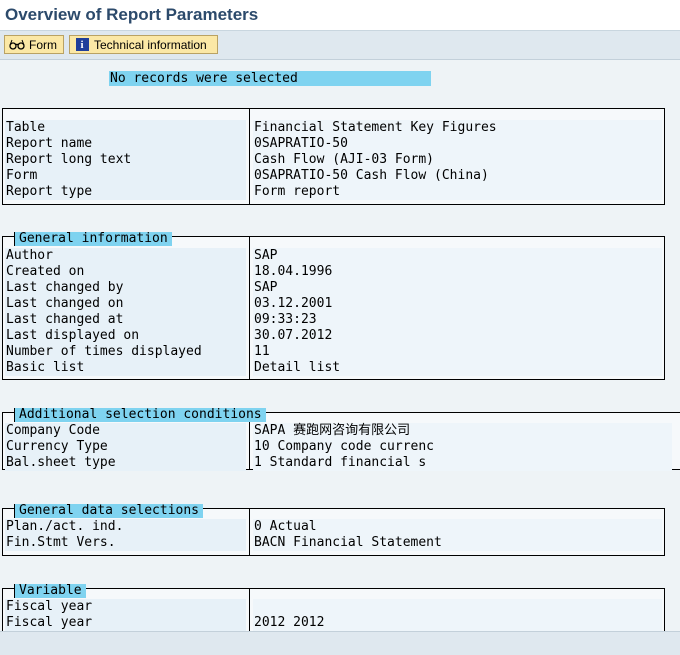  Describe the element at coordinates (457, 543) in the screenshot. I see `row-value: BACN Financial Statement` at that location.